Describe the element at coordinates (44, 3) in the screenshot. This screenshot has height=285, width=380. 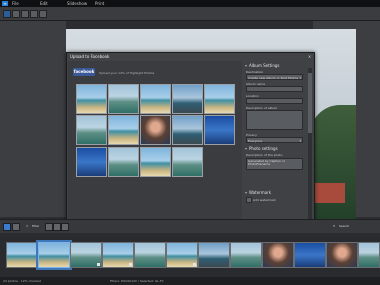
I see `menu-edit: Edit` at that location.